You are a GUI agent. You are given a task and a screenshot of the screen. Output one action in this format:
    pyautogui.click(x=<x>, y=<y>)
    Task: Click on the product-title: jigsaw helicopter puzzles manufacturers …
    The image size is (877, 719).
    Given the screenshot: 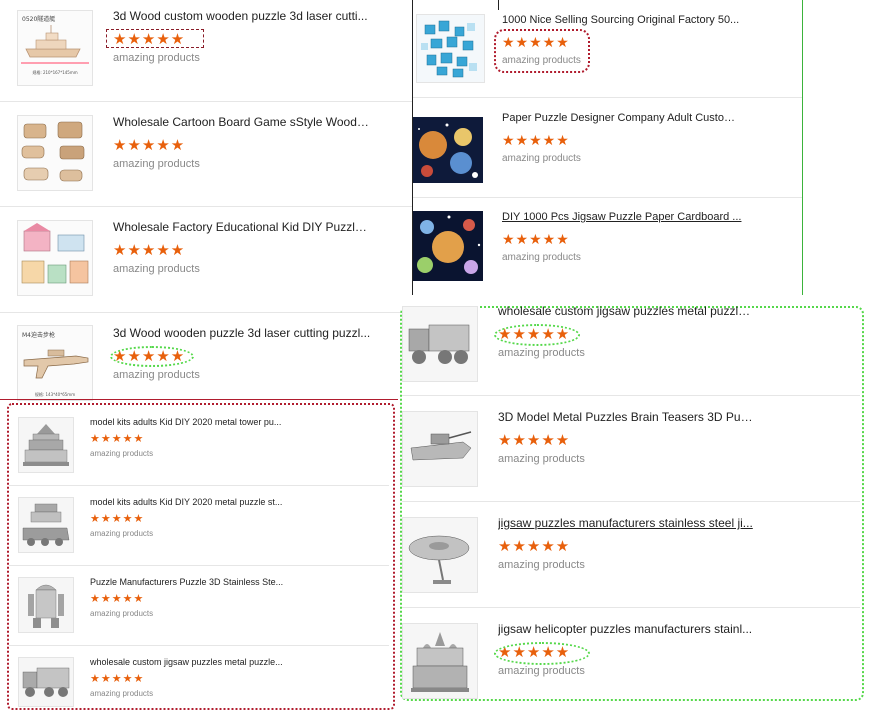 What is the action you would take?
    pyautogui.click(x=625, y=629)
    